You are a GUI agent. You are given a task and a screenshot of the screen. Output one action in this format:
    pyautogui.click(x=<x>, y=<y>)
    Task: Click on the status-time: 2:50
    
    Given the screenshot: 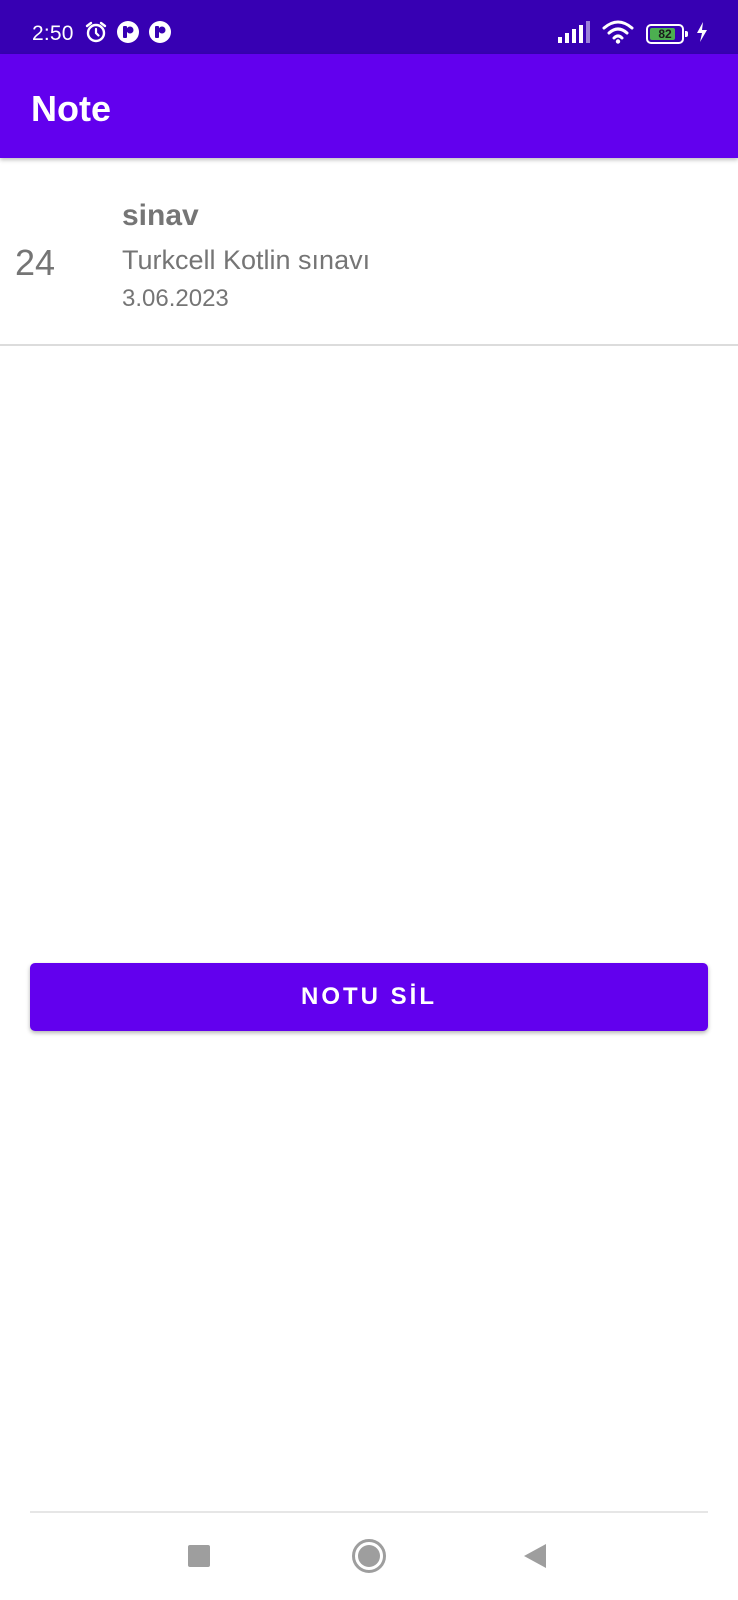 What is the action you would take?
    pyautogui.click(x=53, y=33)
    